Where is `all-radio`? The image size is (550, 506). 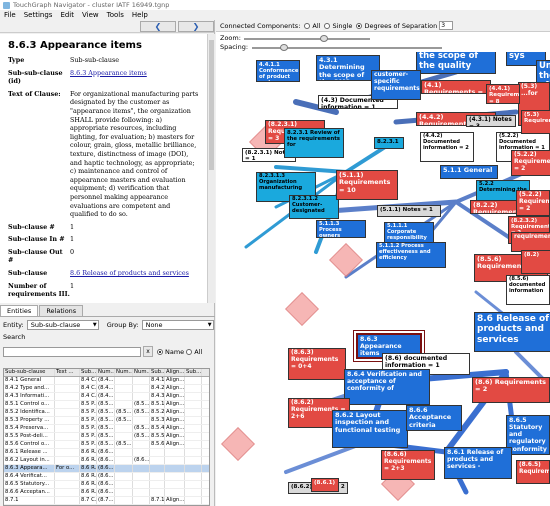 all-radio is located at coordinates (189, 351).